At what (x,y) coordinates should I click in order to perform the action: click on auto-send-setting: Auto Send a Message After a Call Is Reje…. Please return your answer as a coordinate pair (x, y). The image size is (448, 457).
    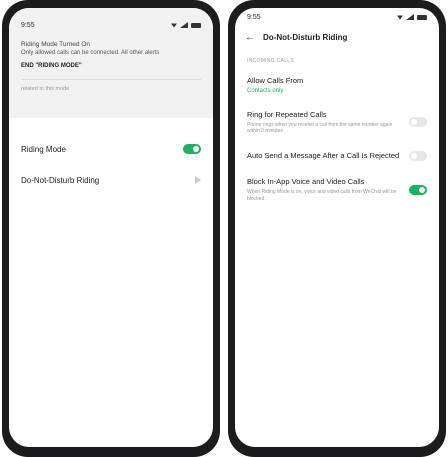
    Looking at the image, I should click on (337, 156).